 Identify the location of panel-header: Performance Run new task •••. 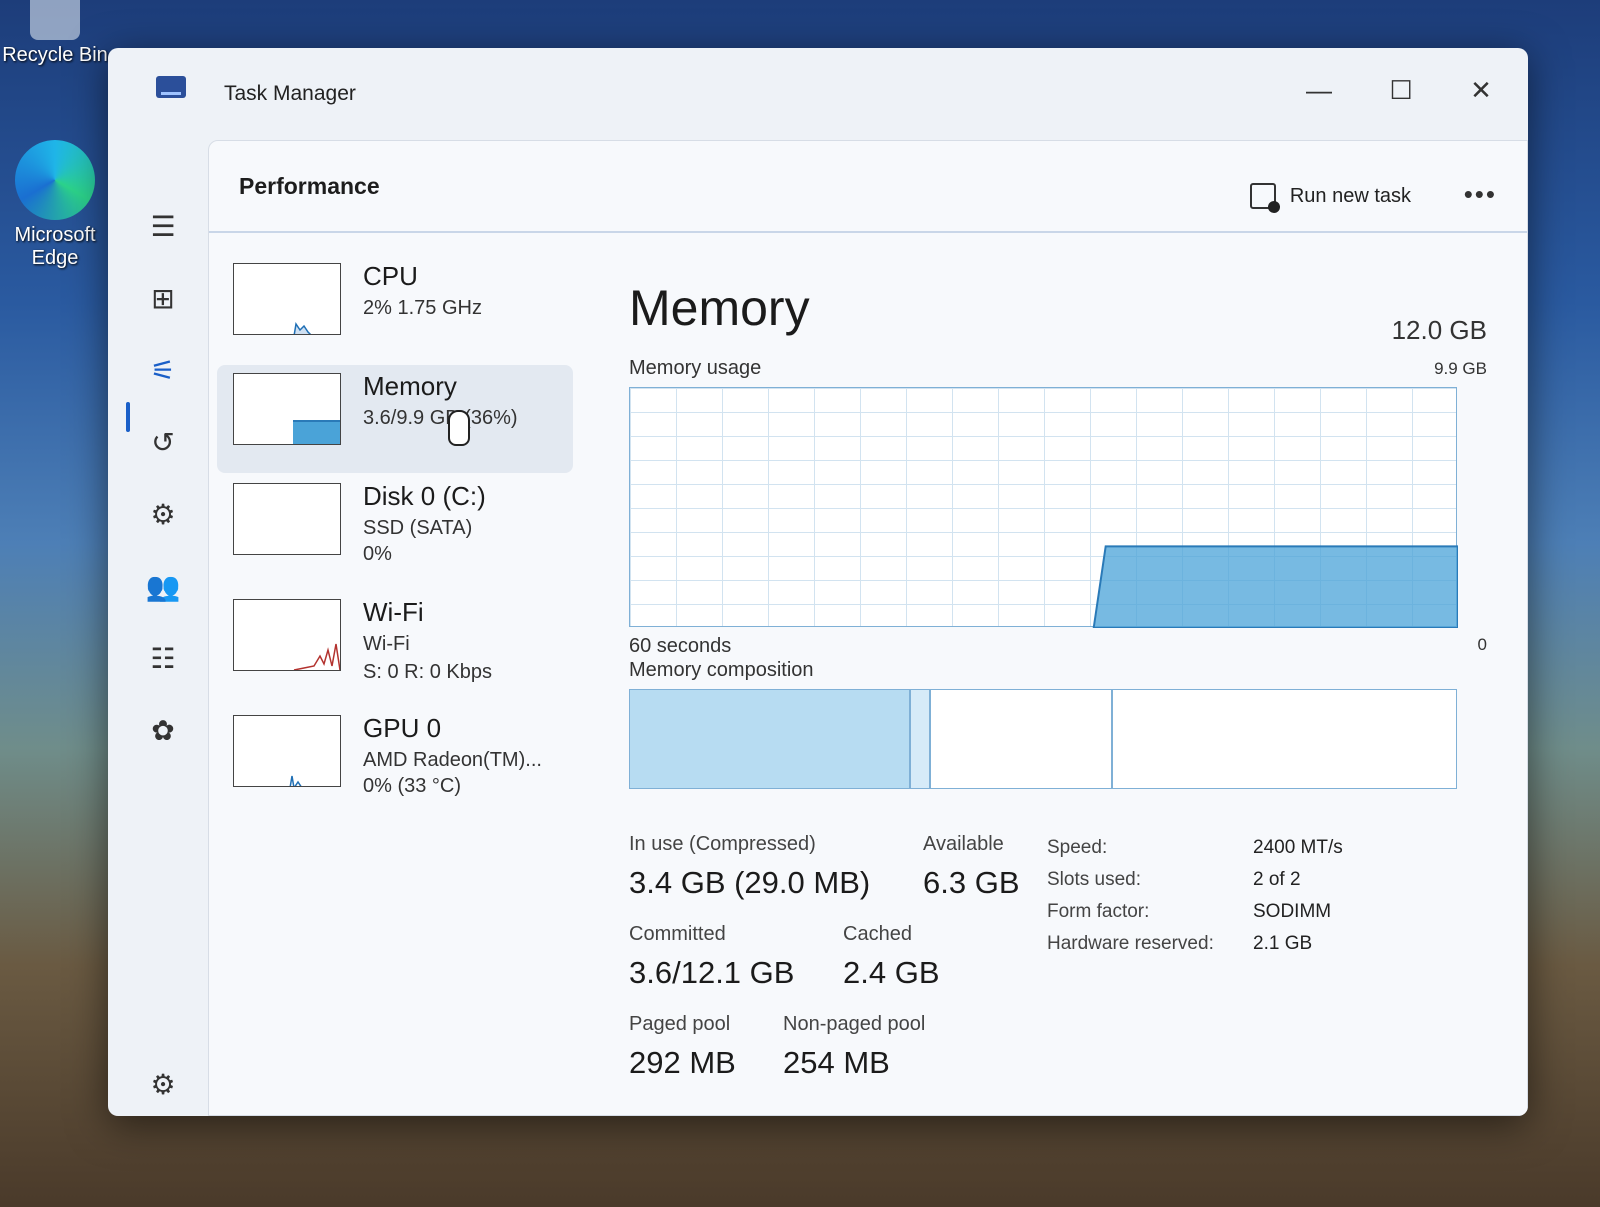
(868, 187).